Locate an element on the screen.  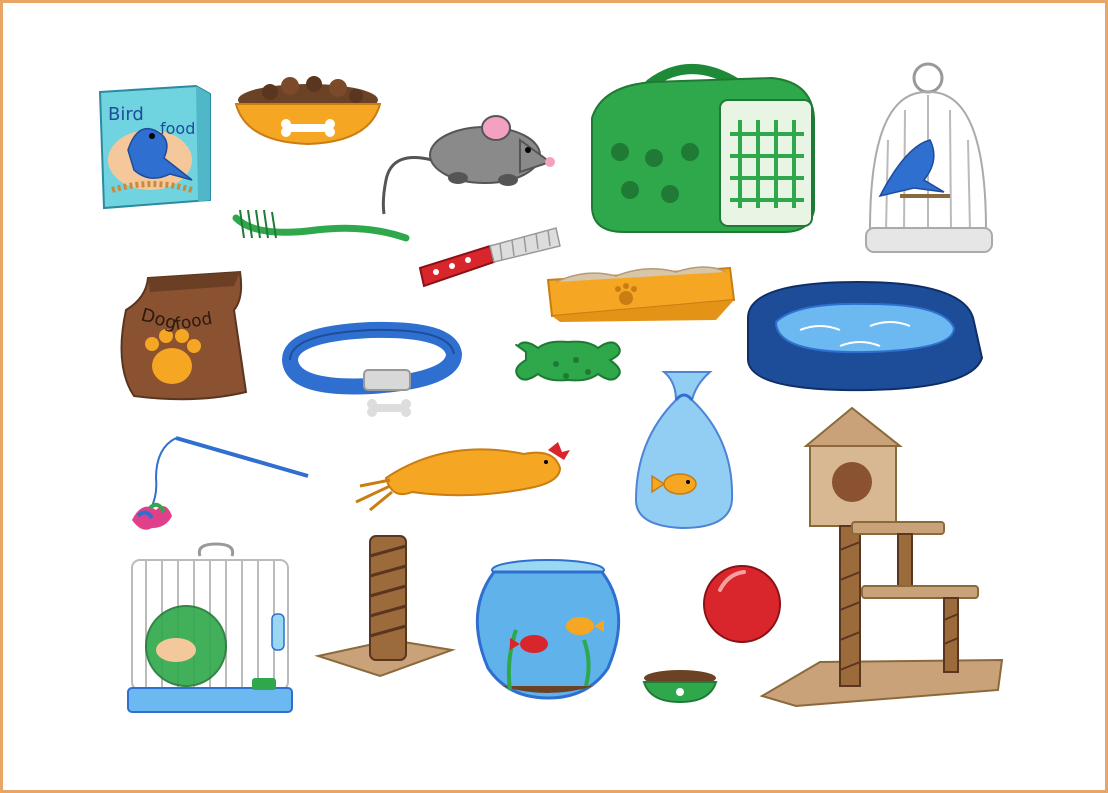
red-ball-icon is located at coordinates (742, 604).